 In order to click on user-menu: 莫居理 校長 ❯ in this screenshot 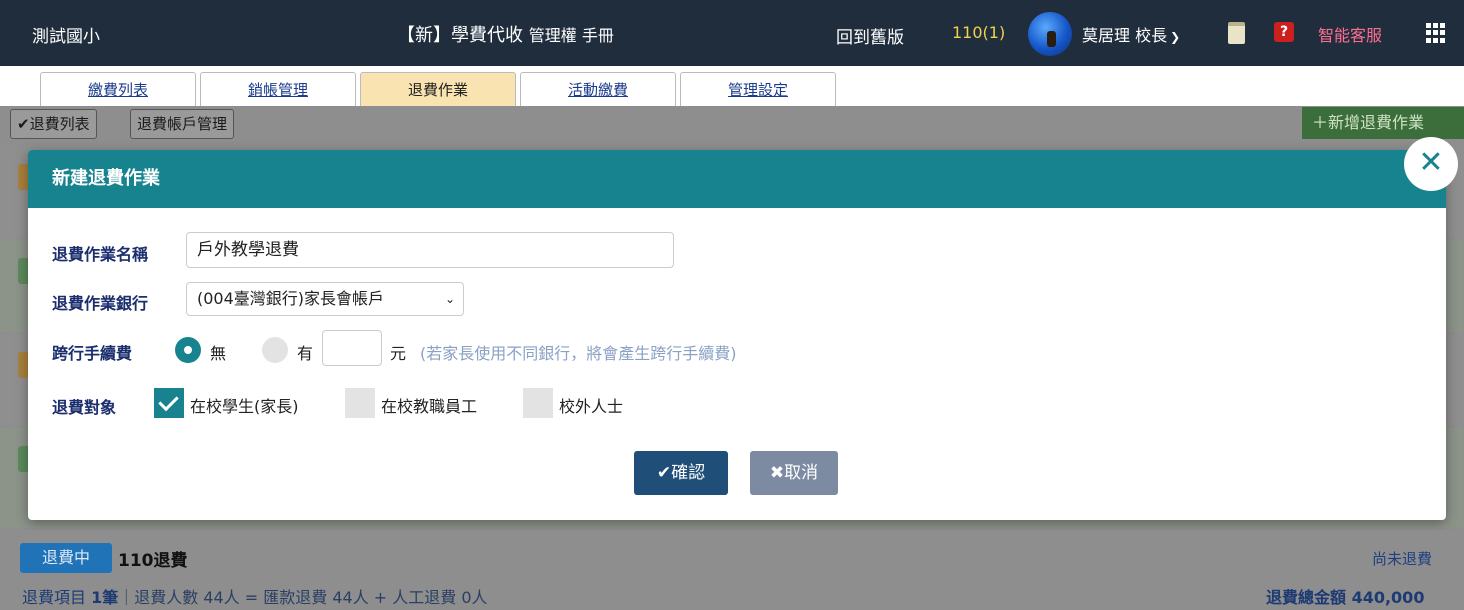, I will do `click(1131, 34)`.